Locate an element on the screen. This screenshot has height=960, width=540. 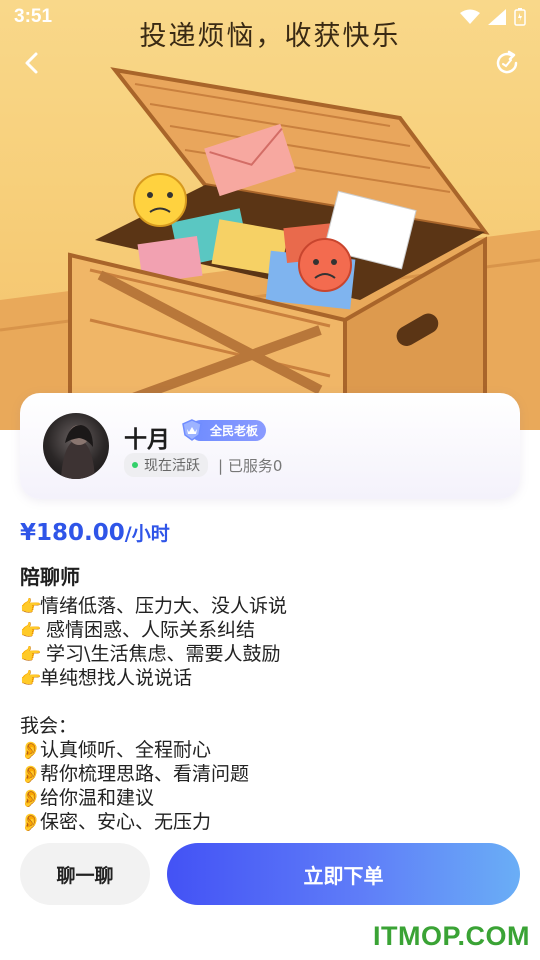
list-item: 👉 感情困惑、人际关系纠结 is located at coordinates (138, 630).